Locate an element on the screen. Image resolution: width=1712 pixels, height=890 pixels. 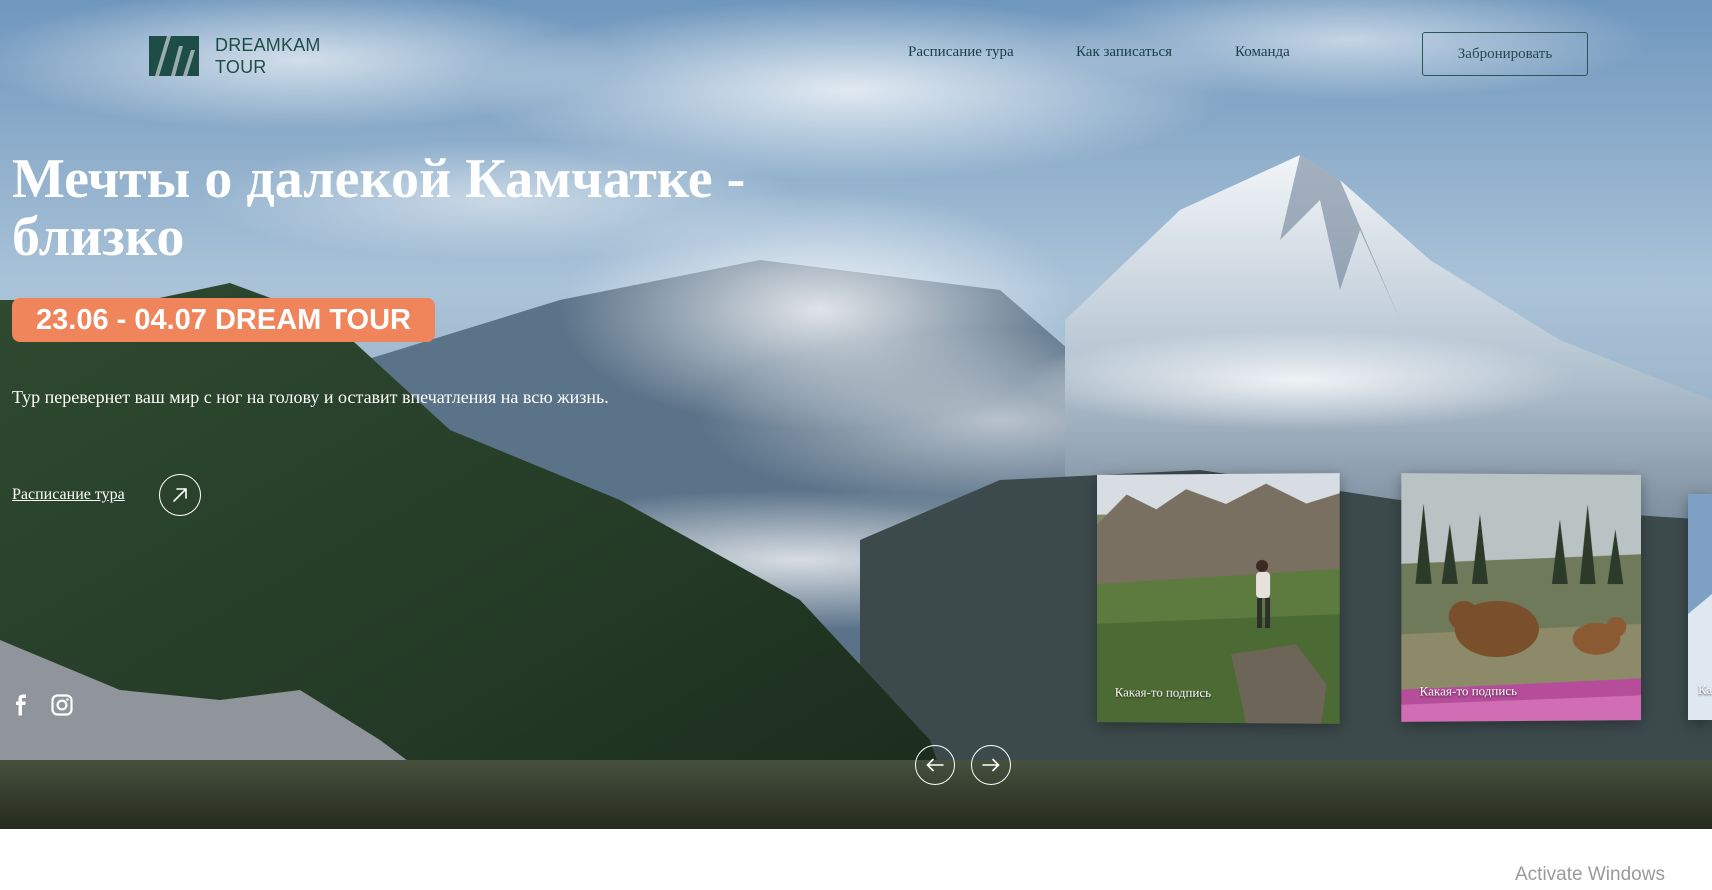
schedule-link: Расписание тура is located at coordinates (68, 495).